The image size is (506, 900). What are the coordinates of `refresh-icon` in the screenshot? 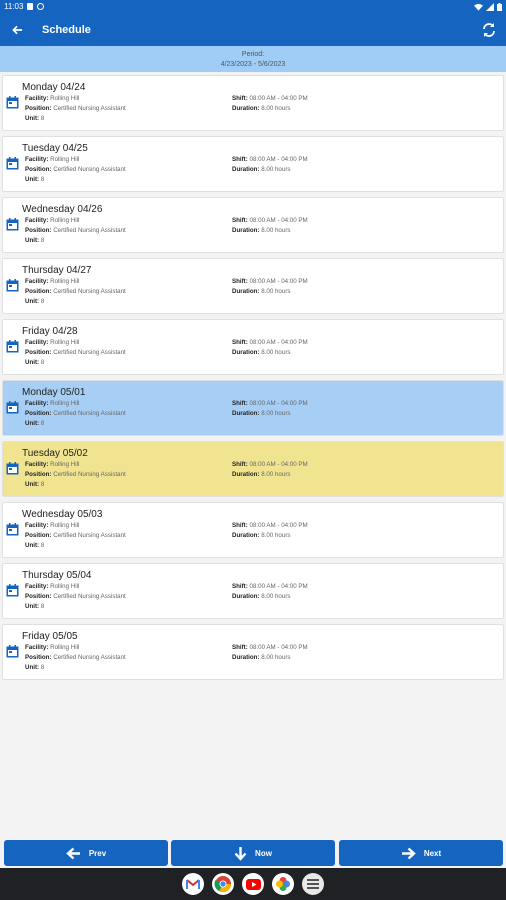 It's located at (489, 29).